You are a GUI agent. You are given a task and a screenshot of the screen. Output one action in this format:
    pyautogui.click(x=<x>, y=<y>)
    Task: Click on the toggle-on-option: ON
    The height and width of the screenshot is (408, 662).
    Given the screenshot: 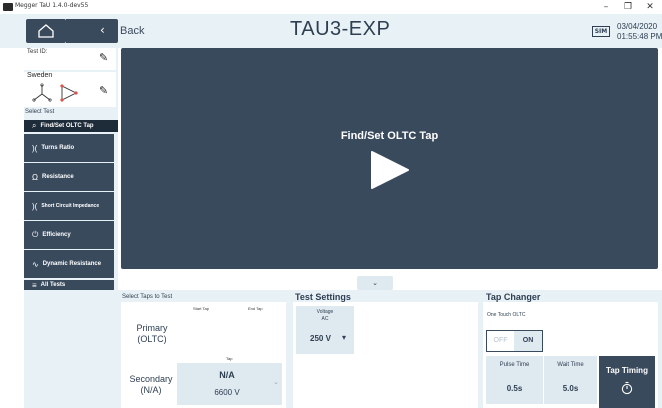 What is the action you would take?
    pyautogui.click(x=528, y=341)
    